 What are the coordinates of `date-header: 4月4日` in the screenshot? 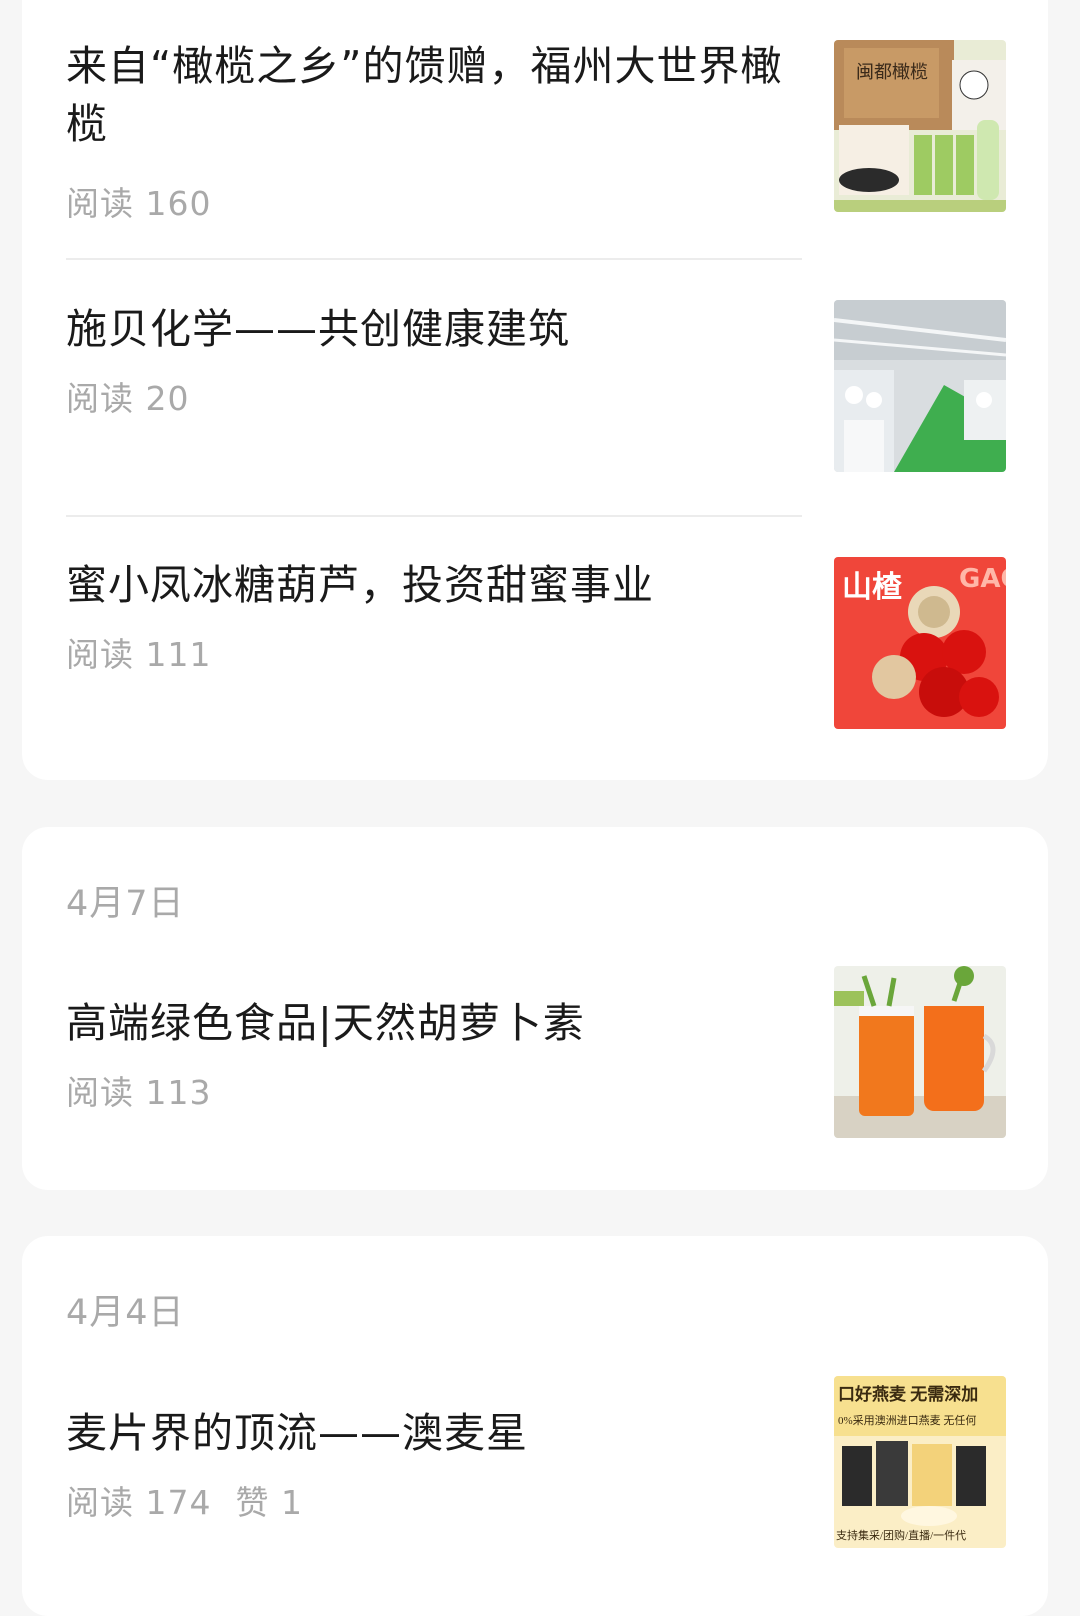 It's located at (125, 1313).